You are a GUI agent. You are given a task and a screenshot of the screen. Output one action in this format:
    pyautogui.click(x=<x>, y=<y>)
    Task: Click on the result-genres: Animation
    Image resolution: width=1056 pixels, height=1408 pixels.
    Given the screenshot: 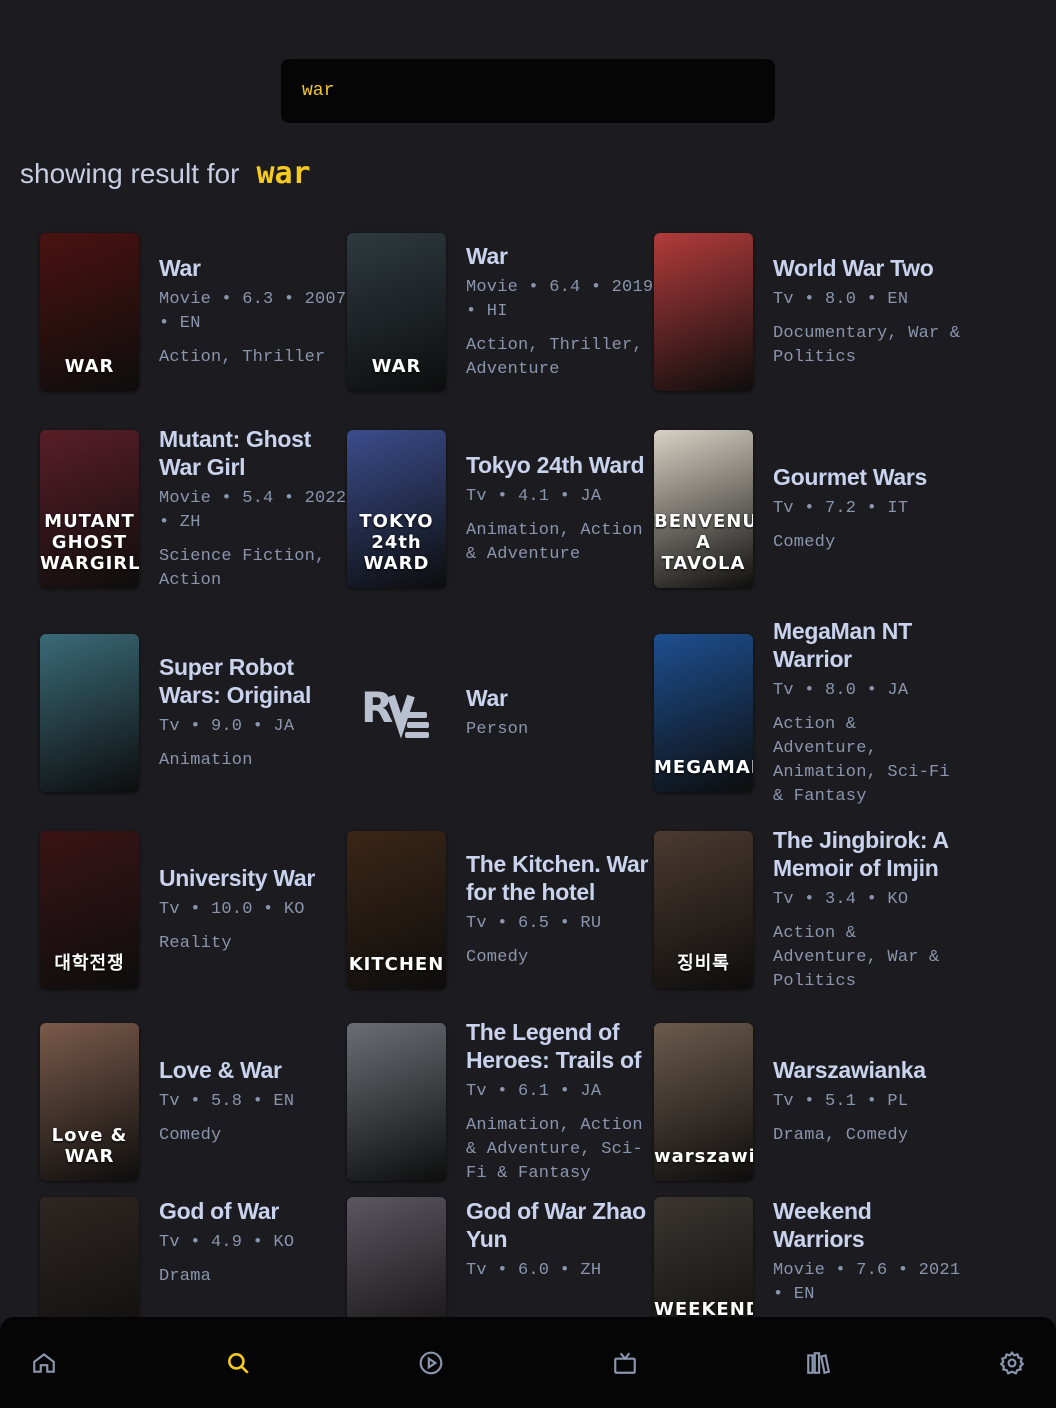 What is the action you would take?
    pyautogui.click(x=206, y=760)
    